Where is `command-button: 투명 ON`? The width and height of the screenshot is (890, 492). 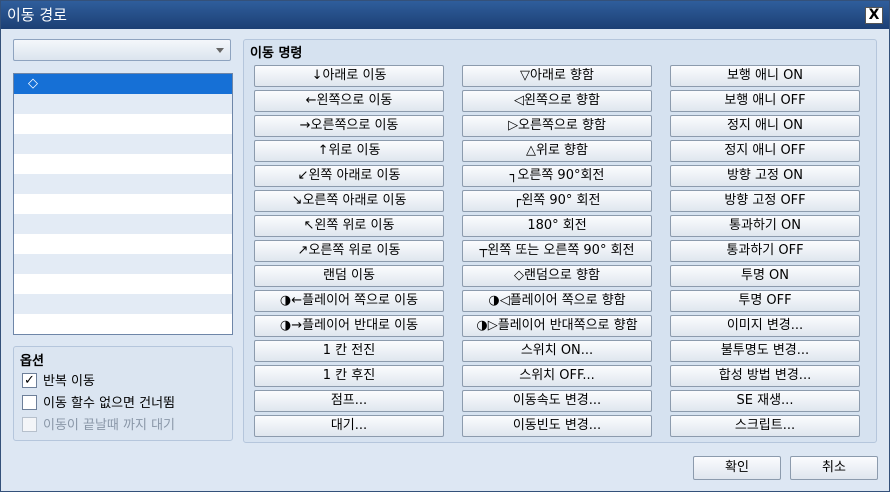
command-button: 투명 ON is located at coordinates (765, 276).